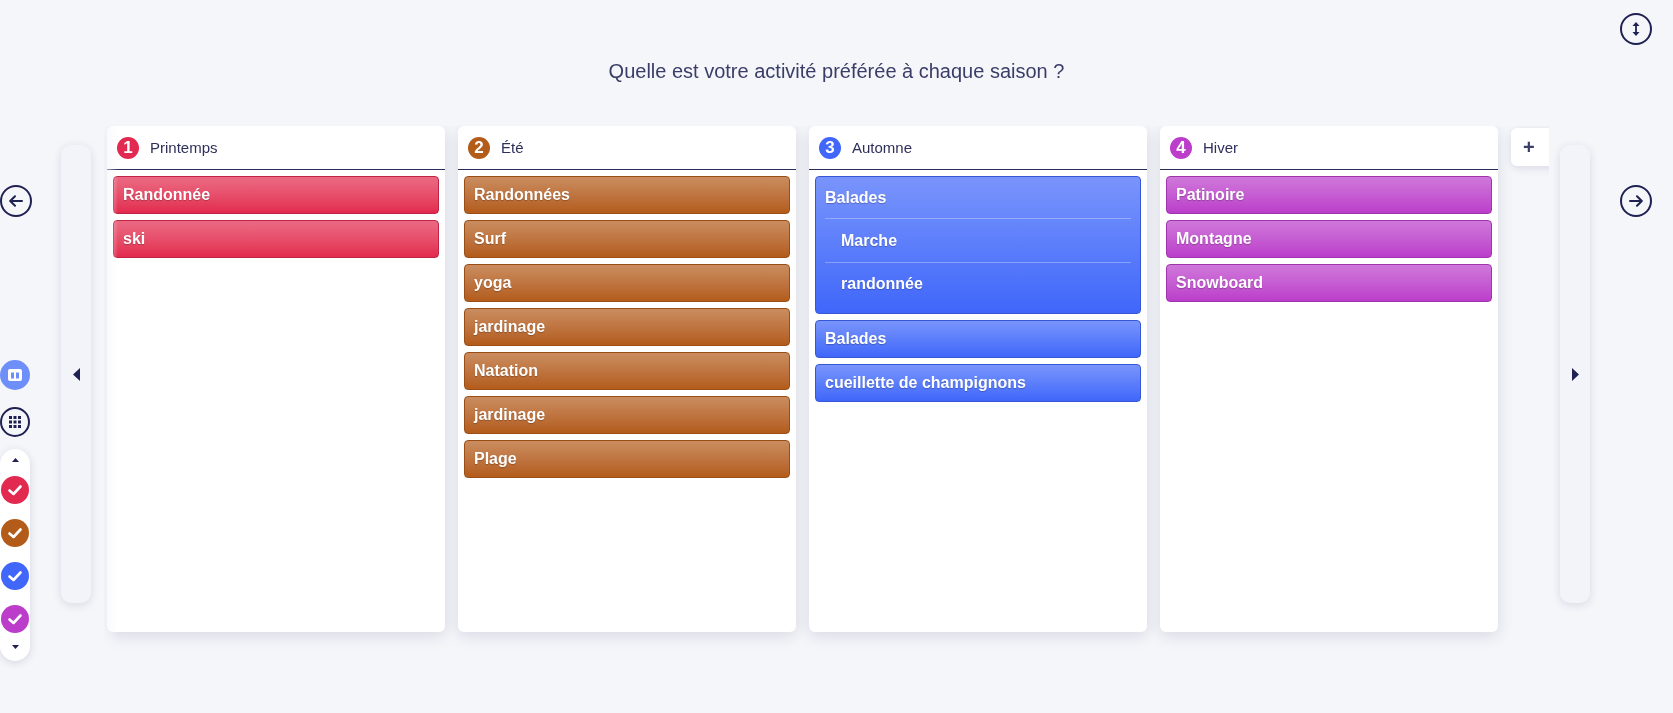  I want to click on activity-card: Plage, so click(627, 459).